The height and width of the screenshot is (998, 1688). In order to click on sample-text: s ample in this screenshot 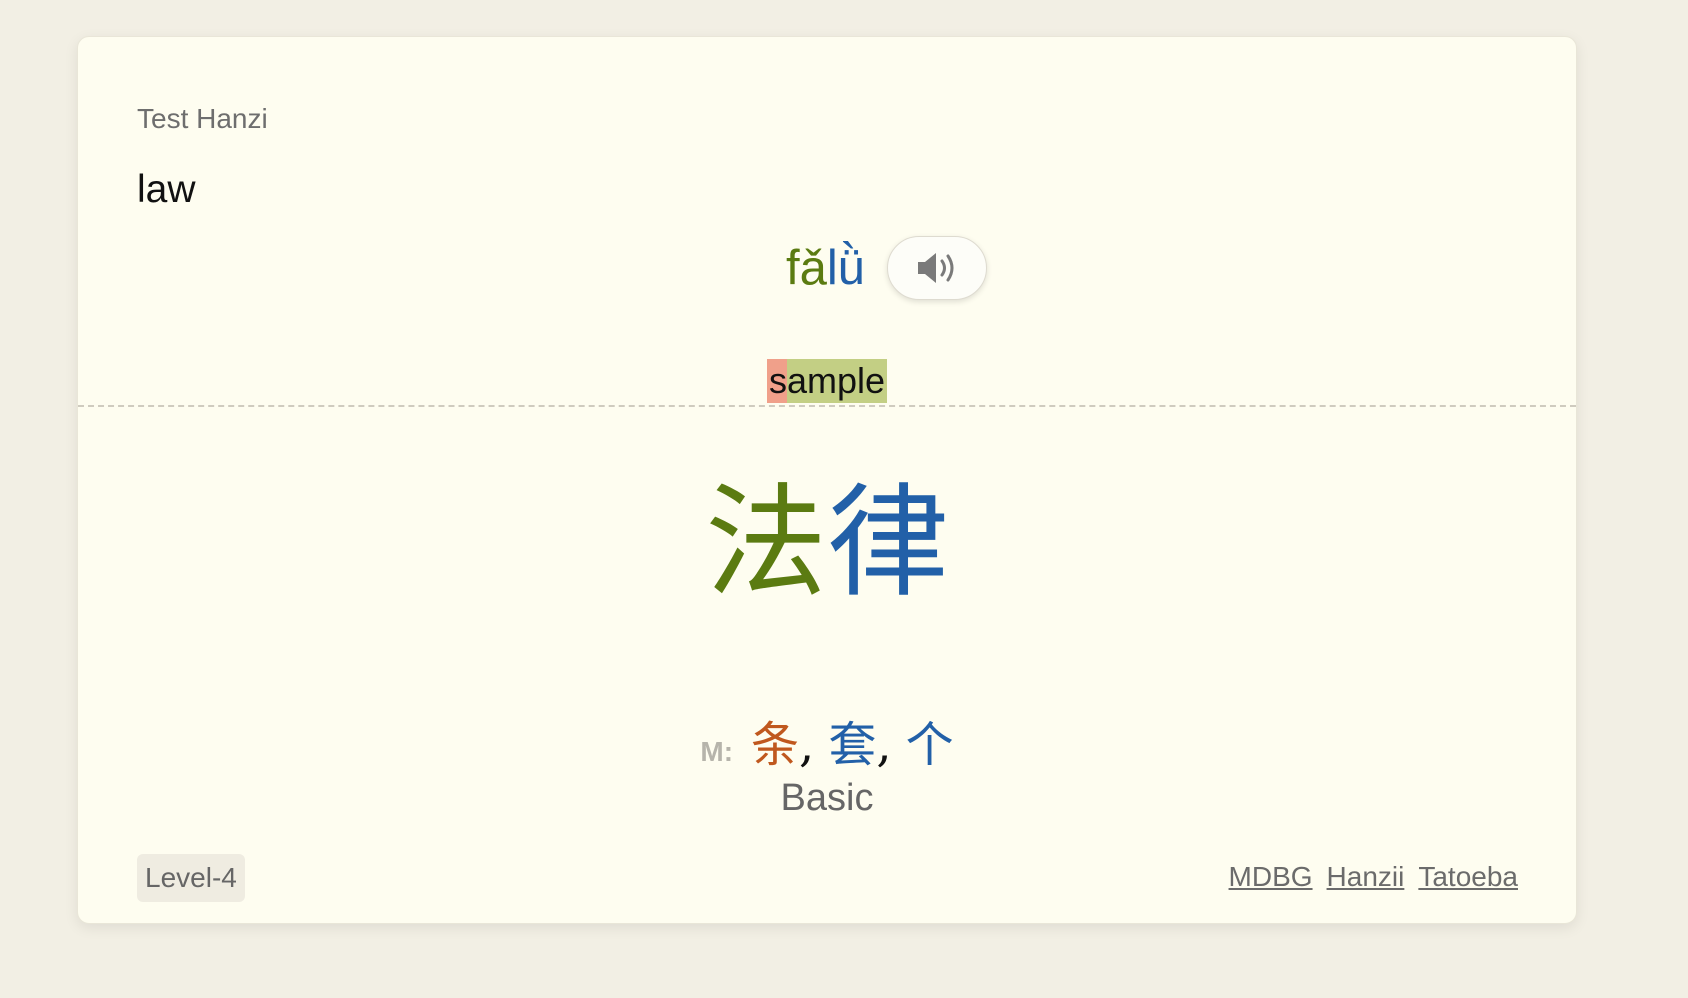, I will do `click(827, 381)`.